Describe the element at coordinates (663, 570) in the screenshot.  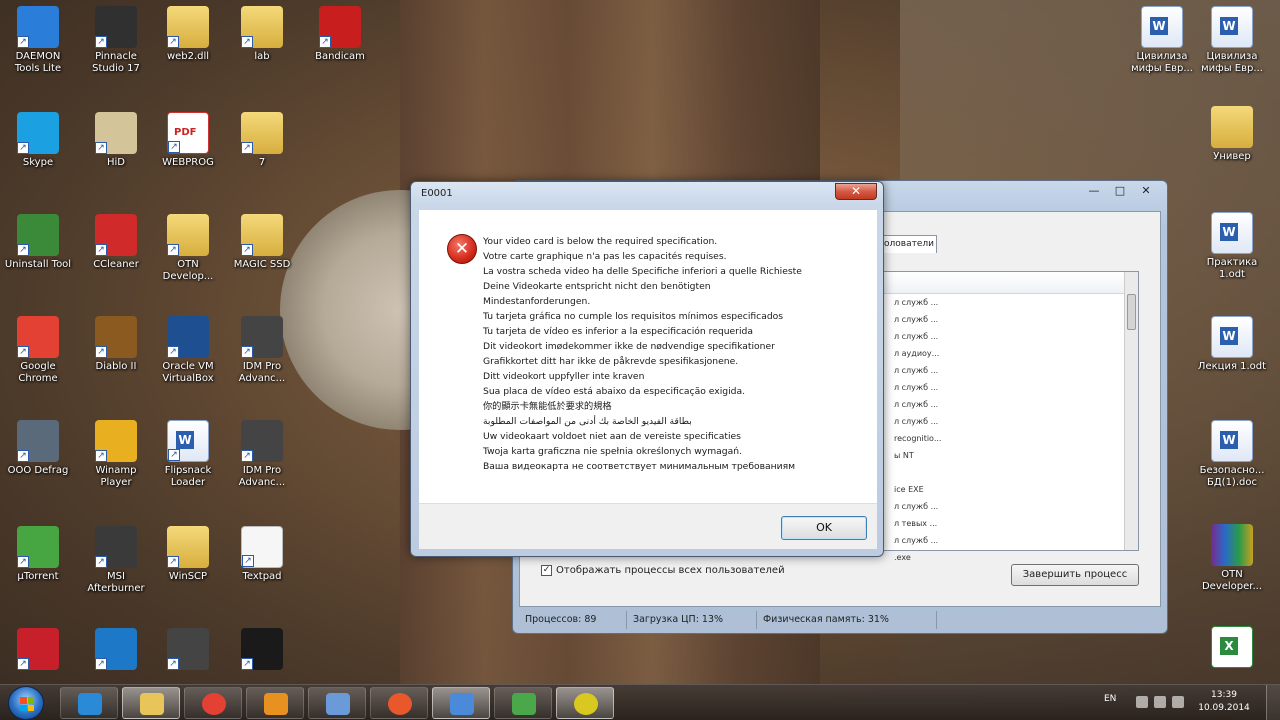
I see `show-all-processes-checkbox: ✓ Отображать процессы всех пользователей` at that location.